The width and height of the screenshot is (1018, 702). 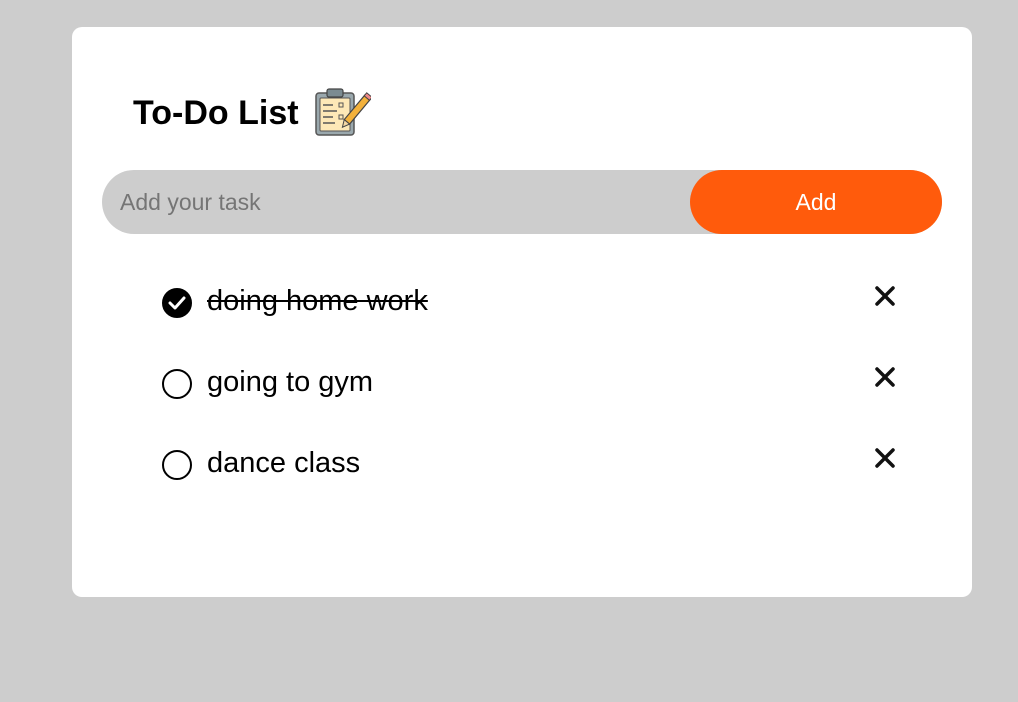 I want to click on task-input-row: Add, so click(x=522, y=202).